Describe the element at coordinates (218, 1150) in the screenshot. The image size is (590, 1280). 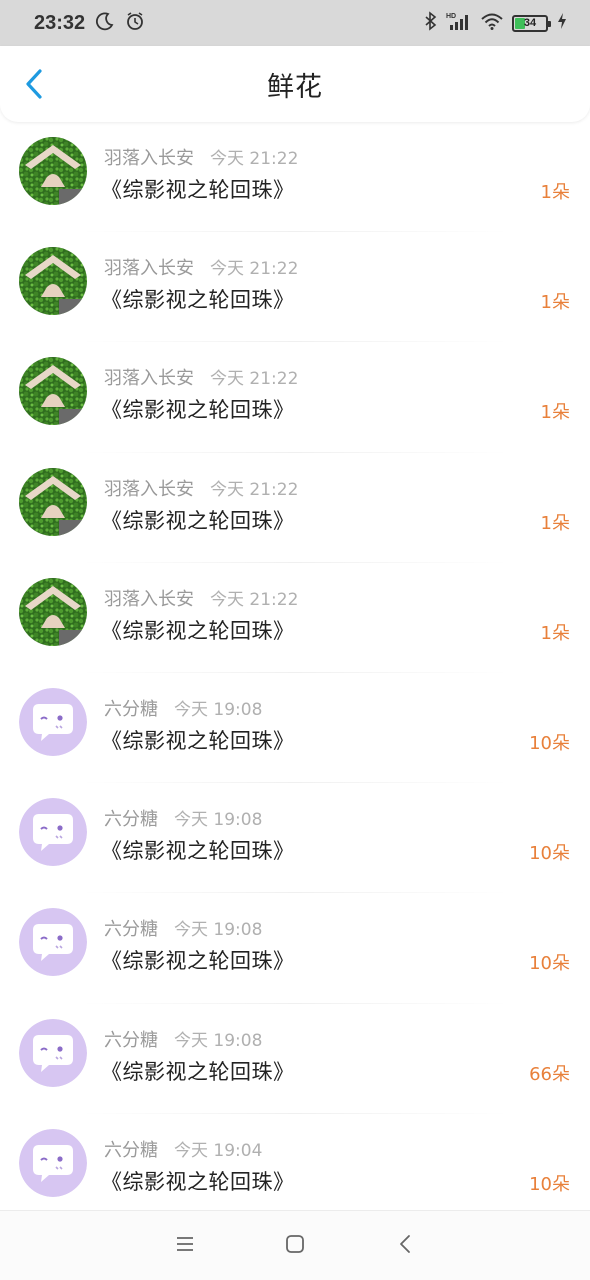
I see `send-time: 今天 19:04` at that location.